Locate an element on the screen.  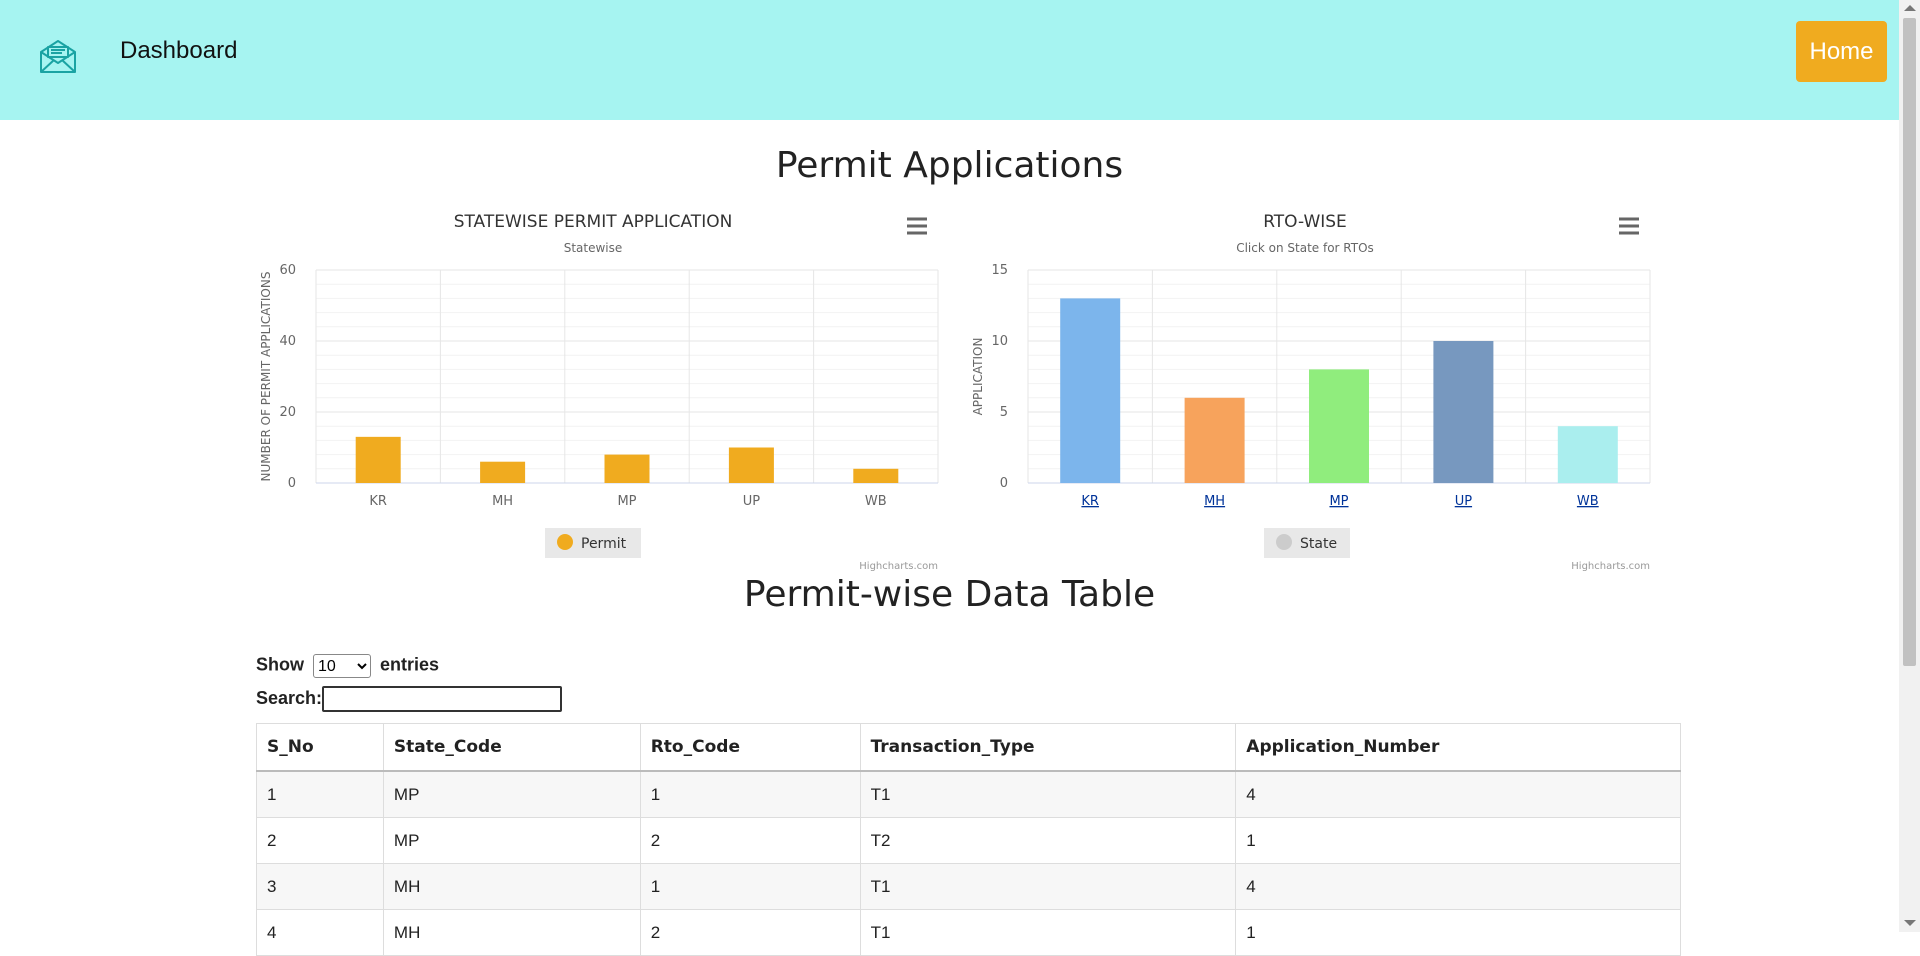
top-navbar: Dashboard Home is located at coordinates (949, 60).